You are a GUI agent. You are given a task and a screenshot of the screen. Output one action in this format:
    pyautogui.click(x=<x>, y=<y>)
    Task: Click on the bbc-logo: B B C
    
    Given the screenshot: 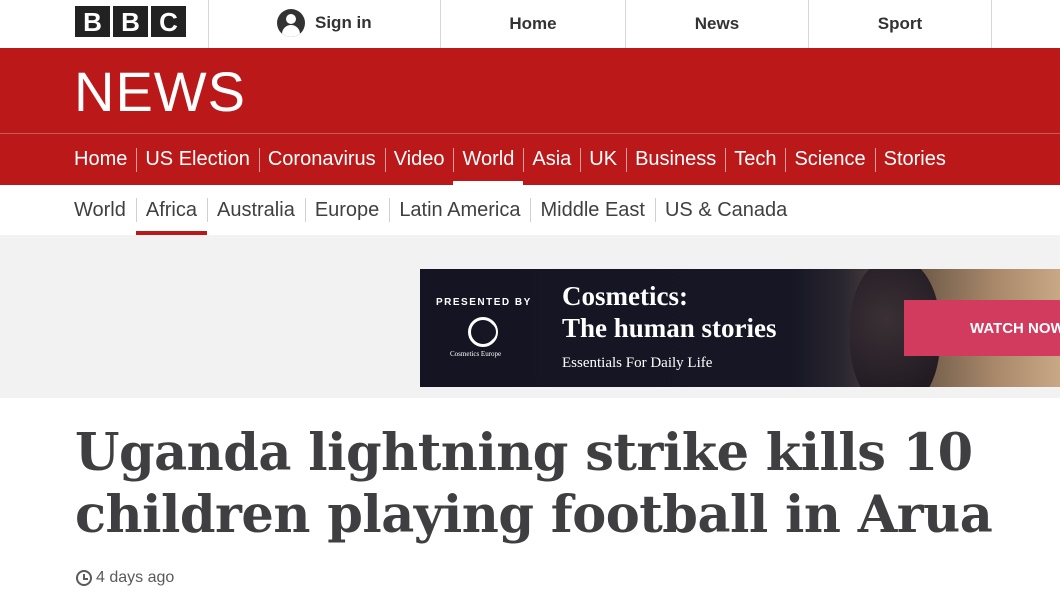 What is the action you would take?
    pyautogui.click(x=130, y=21)
    